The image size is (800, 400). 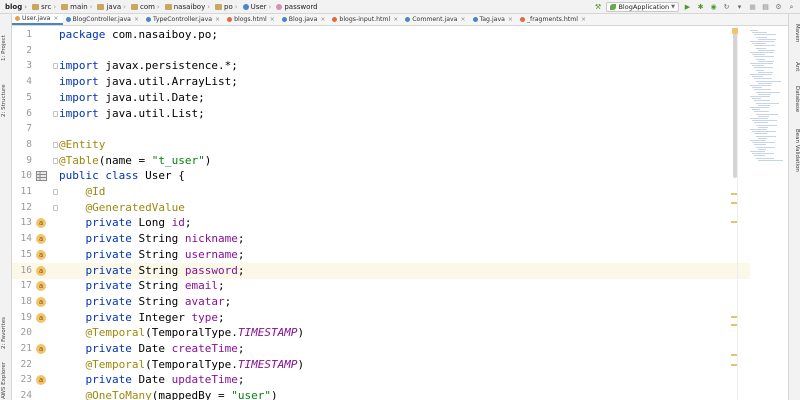 What do you see at coordinates (700, 7) in the screenshot?
I see `debug-icon: ✱` at bounding box center [700, 7].